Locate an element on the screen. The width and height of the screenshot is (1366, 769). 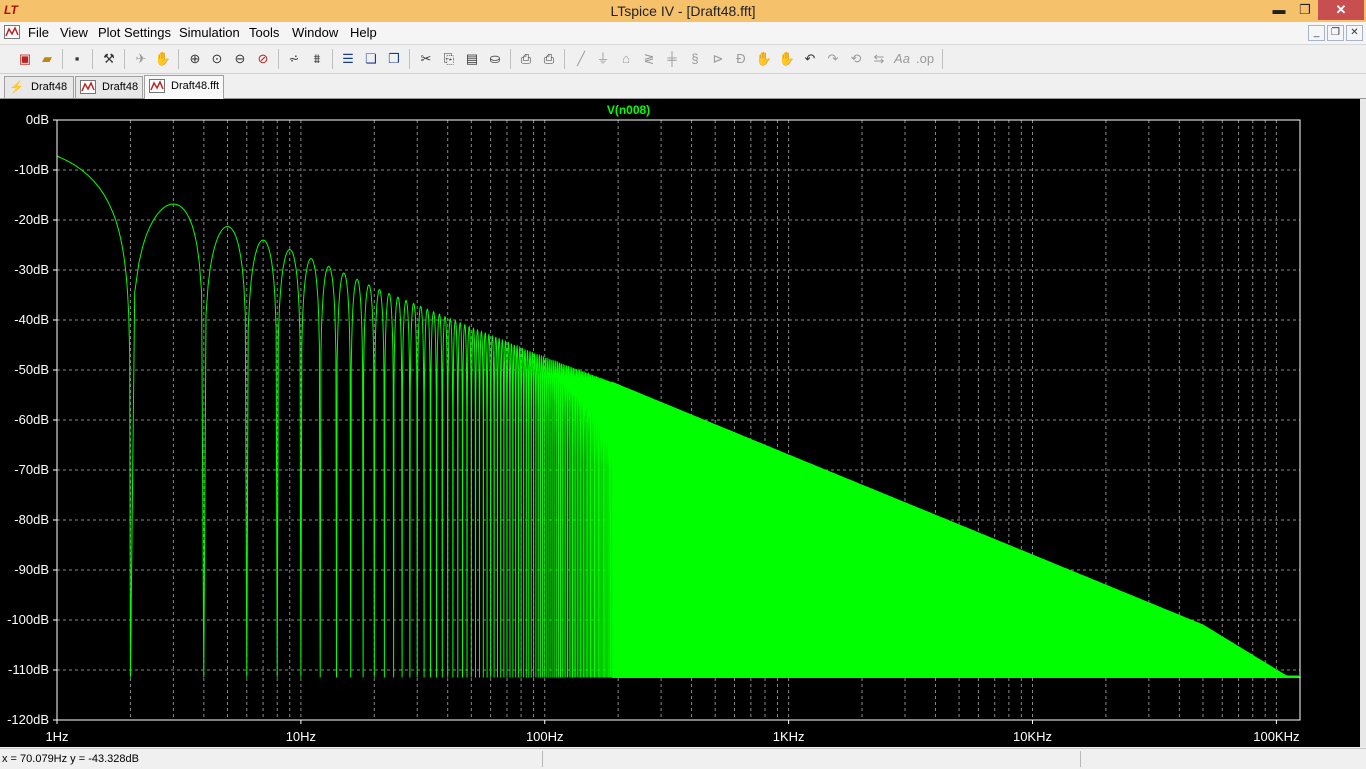
delete-trace-icon: ⩩ is located at coordinates (317, 59).